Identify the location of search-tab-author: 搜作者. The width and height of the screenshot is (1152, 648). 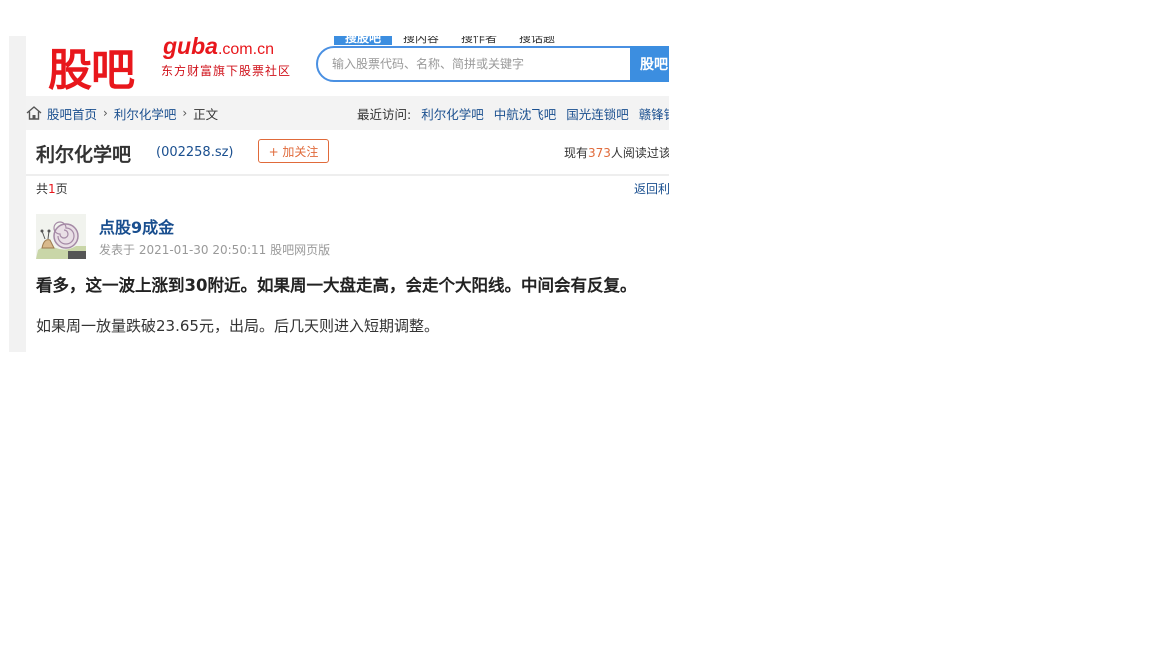
(479, 40).